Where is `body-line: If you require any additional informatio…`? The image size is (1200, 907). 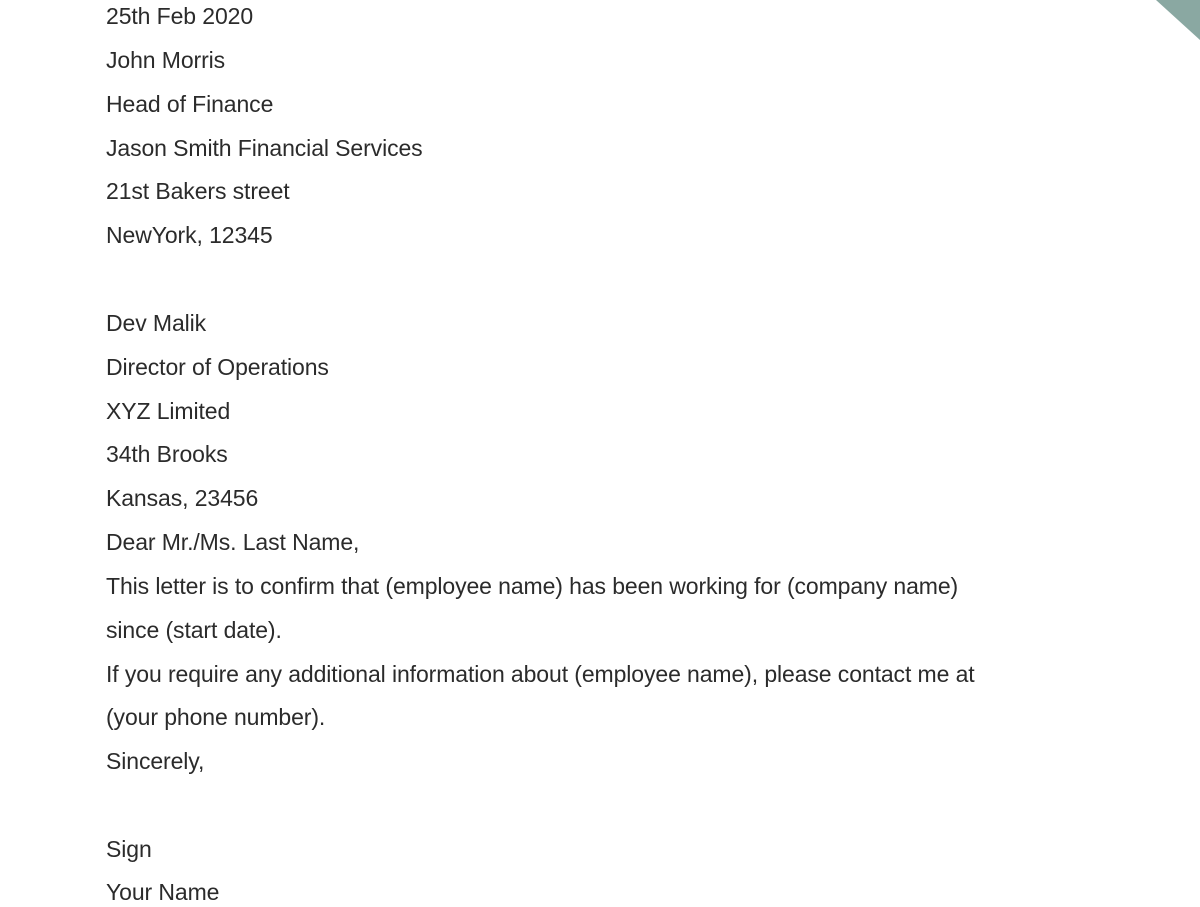
body-line: If you require any additional informatio… is located at coordinates (540, 674).